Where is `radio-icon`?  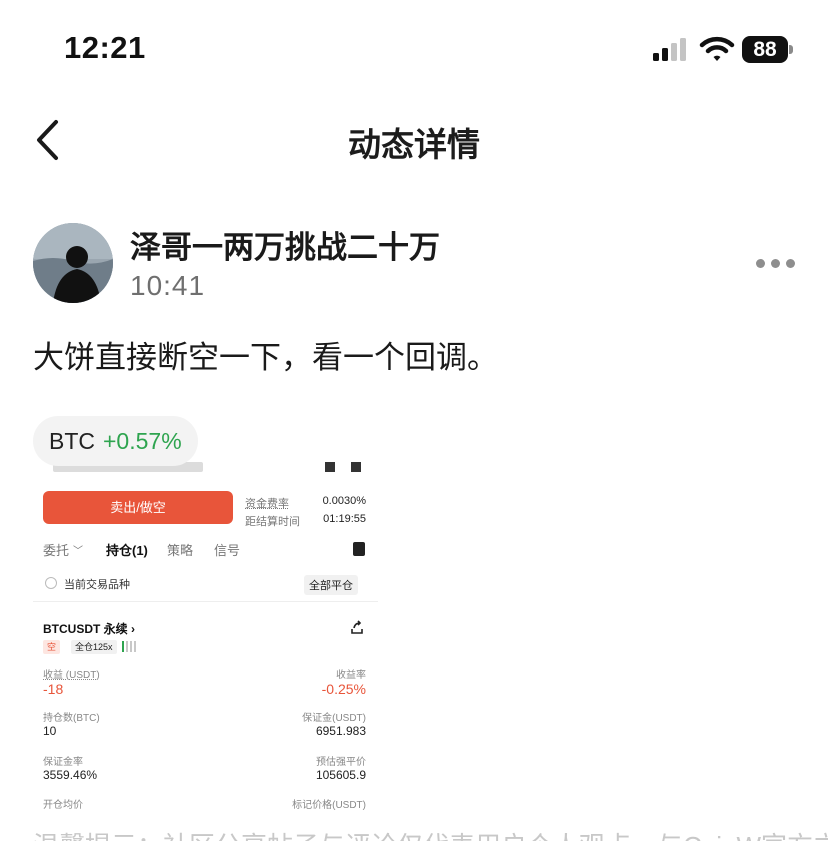 radio-icon is located at coordinates (51, 583).